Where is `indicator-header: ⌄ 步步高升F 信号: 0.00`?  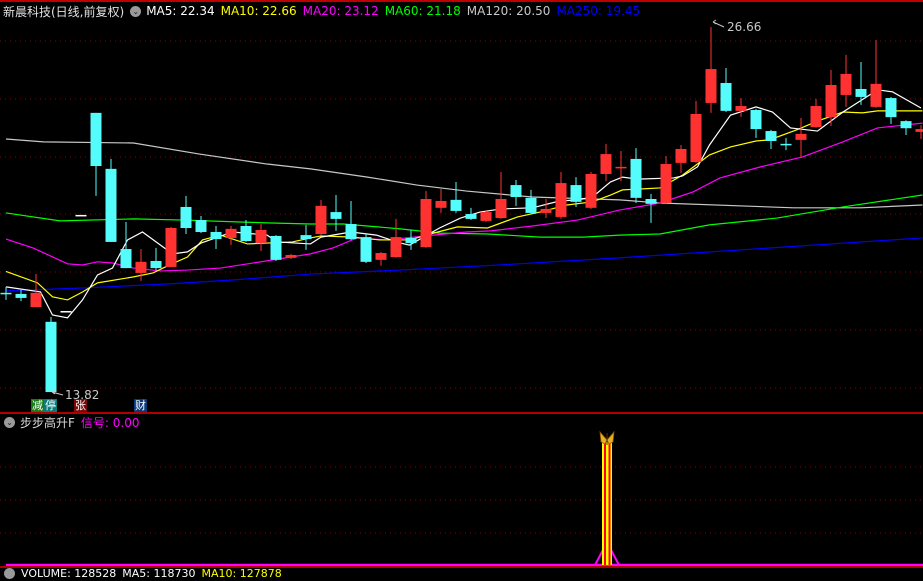
indicator-header: ⌄ 步步高升F 信号: 0.00 is located at coordinates (69, 422).